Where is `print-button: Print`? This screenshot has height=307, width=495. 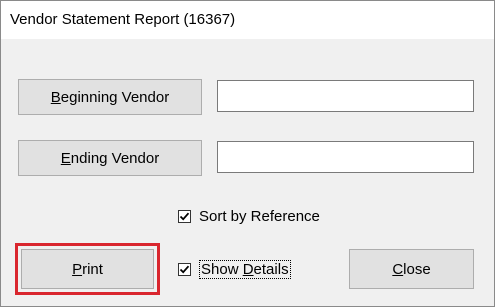
print-button: Print is located at coordinates (87, 269).